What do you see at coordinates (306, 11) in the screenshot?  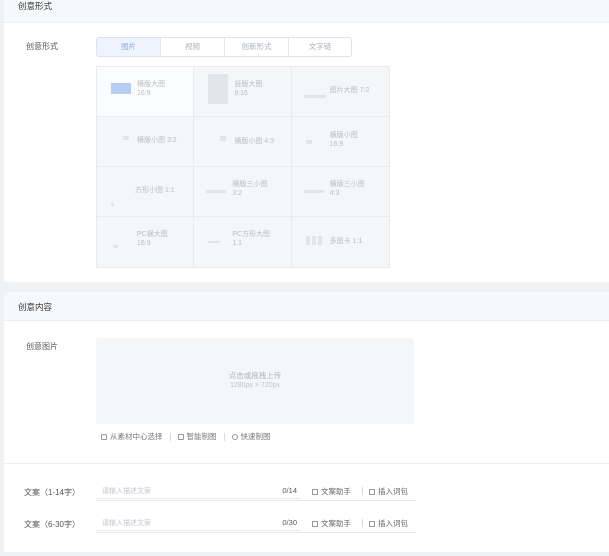 I see `panel-header: 创意形式` at bounding box center [306, 11].